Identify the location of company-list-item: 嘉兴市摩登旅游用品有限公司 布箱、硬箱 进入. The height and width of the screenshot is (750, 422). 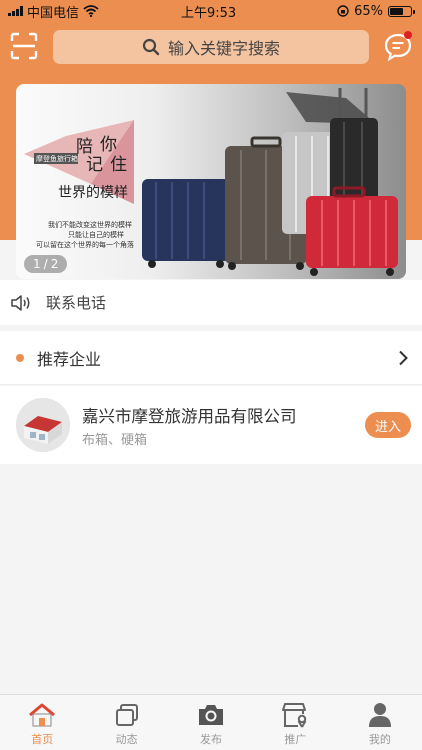
(211, 425).